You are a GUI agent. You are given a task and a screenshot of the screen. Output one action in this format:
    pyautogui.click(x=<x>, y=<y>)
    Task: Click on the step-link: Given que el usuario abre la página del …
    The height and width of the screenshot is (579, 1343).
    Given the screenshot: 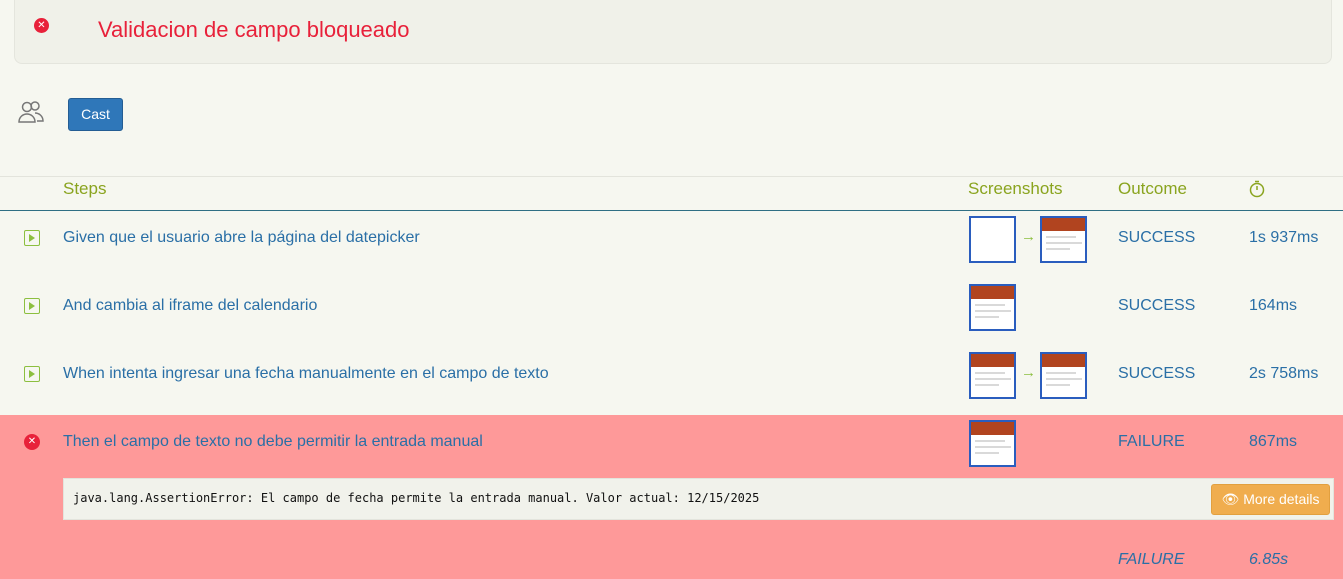 What is the action you would take?
    pyautogui.click(x=241, y=238)
    